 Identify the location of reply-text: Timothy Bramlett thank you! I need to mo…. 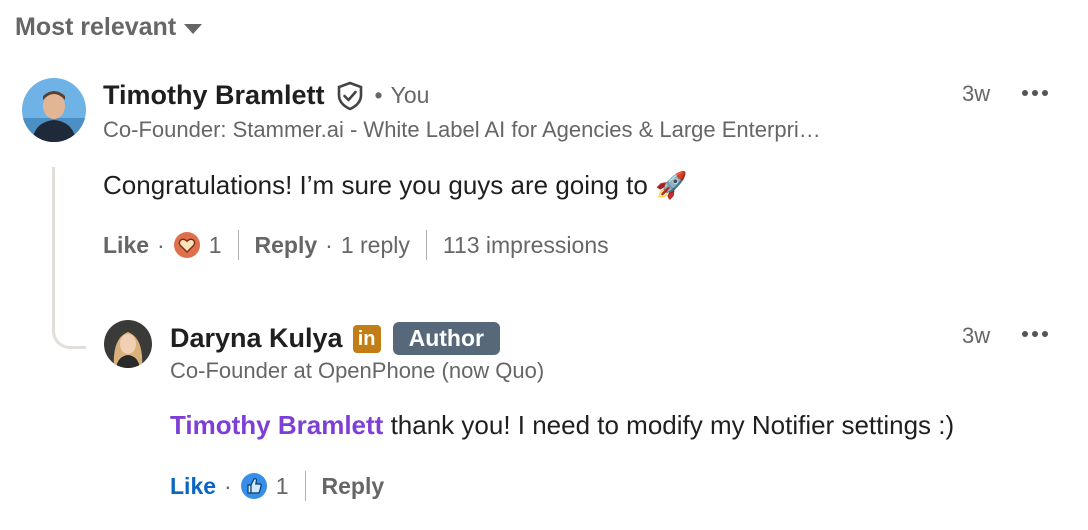
(562, 425).